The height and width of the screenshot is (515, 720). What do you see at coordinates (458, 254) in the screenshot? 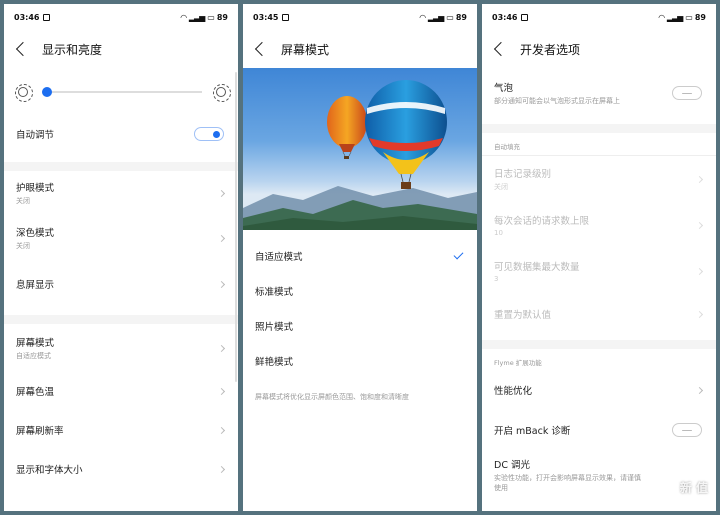
I see `checkmark-icon` at bounding box center [458, 254].